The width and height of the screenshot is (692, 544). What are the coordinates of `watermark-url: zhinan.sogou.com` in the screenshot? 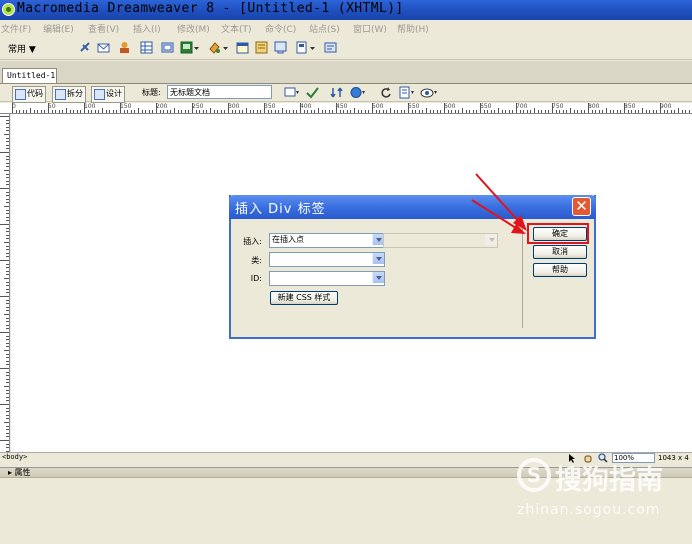 It's located at (589, 510).